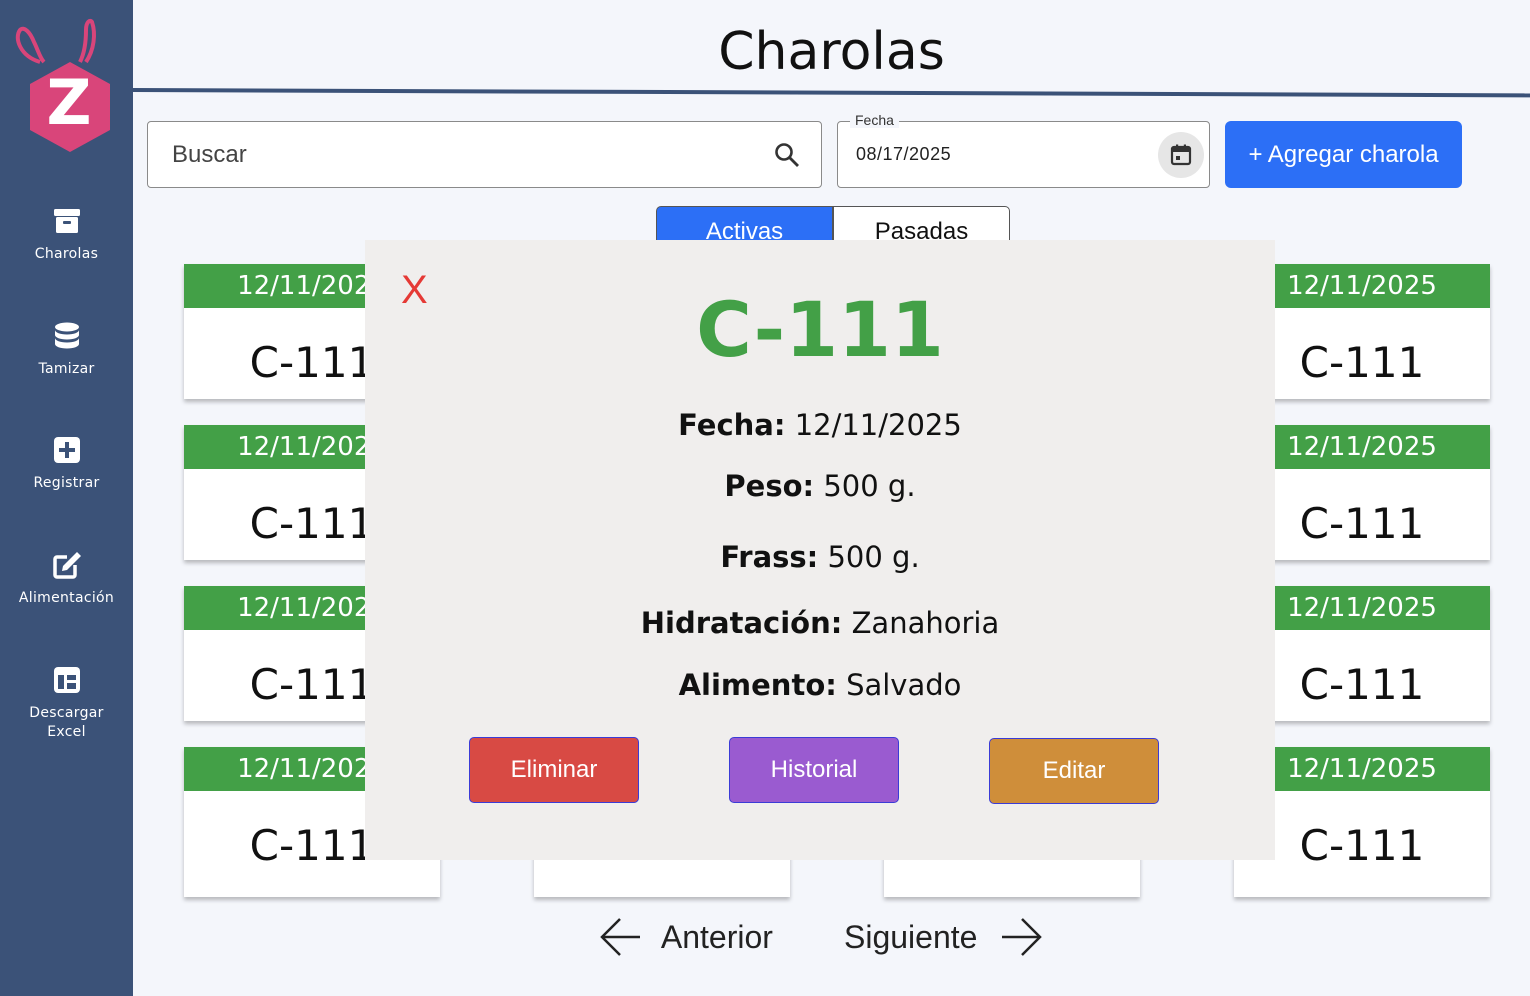  I want to click on detail-alimento: Alimento: Salvado, so click(820, 685).